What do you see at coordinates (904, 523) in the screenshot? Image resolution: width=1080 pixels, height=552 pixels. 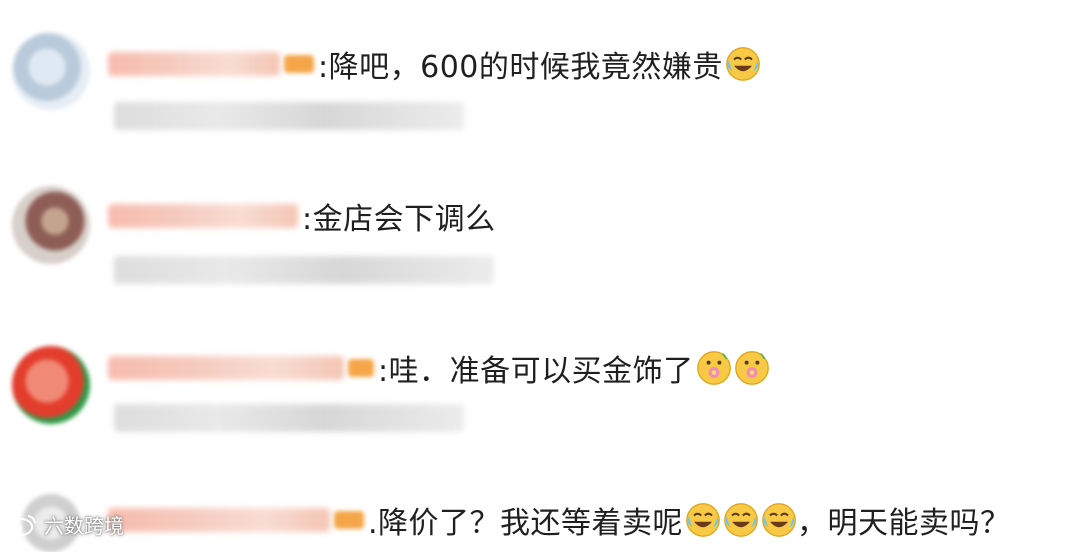 I see `comment-text-after: ，明天能卖吗？` at bounding box center [904, 523].